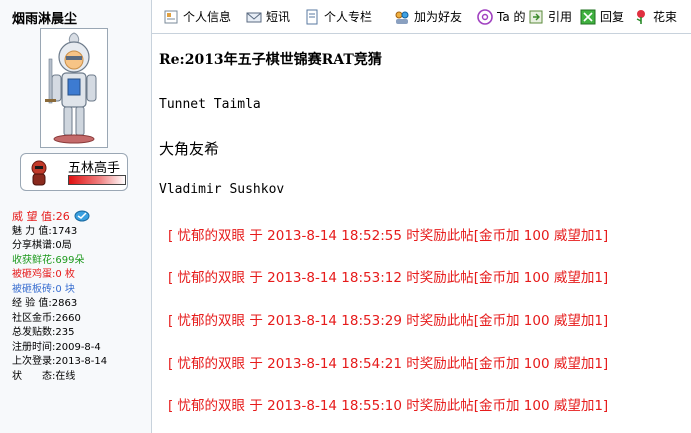 The image size is (691, 433). Describe the element at coordinates (210, 104) in the screenshot. I see `post-text-line: Tunnet Taimla` at that location.